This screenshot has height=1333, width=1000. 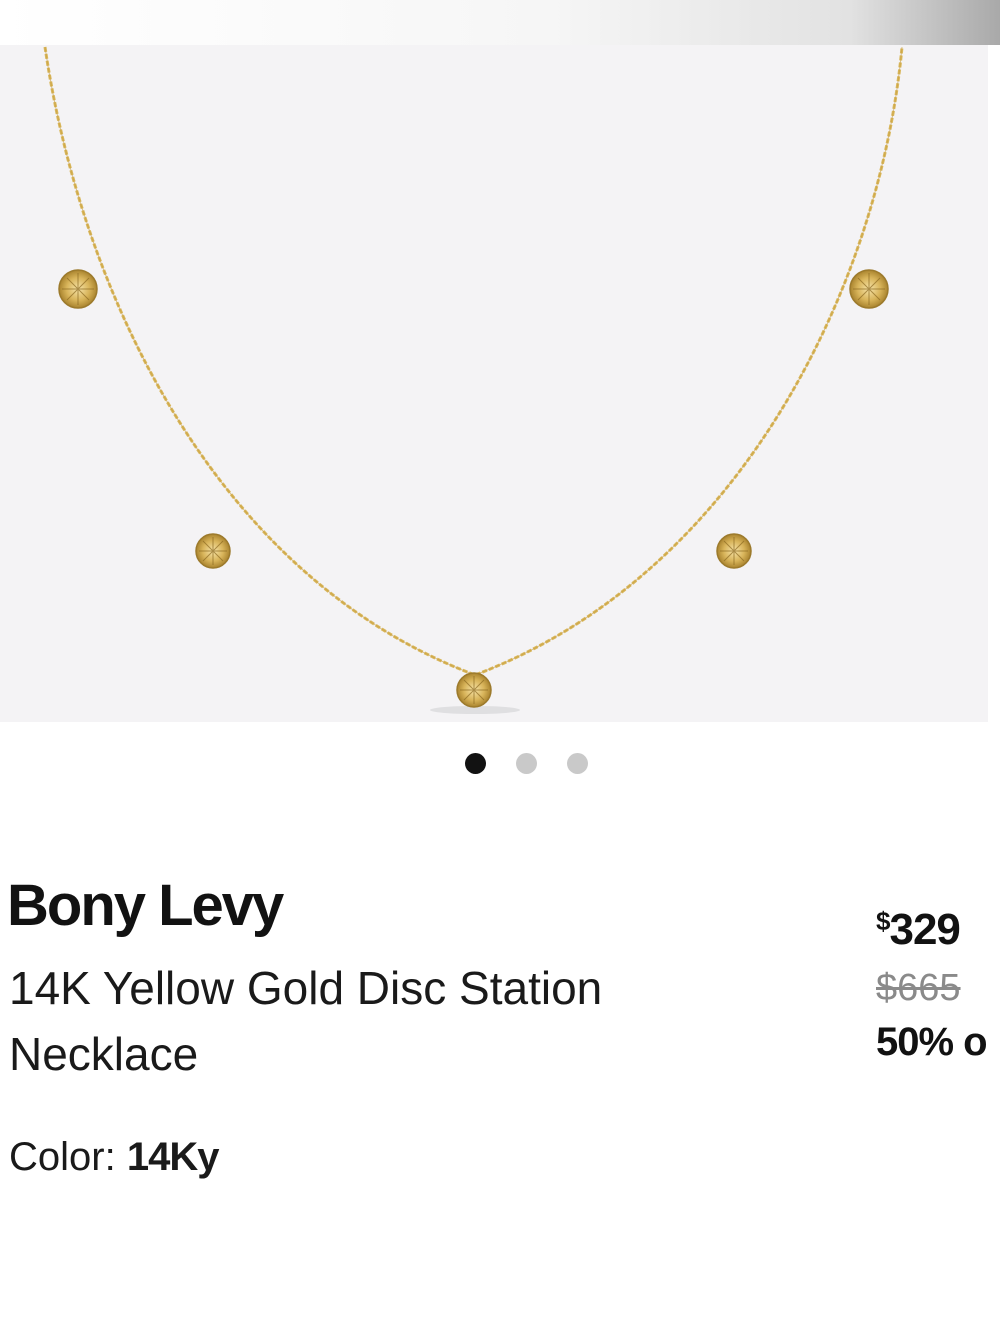 I want to click on color-value: 14Ky, so click(x=173, y=1157).